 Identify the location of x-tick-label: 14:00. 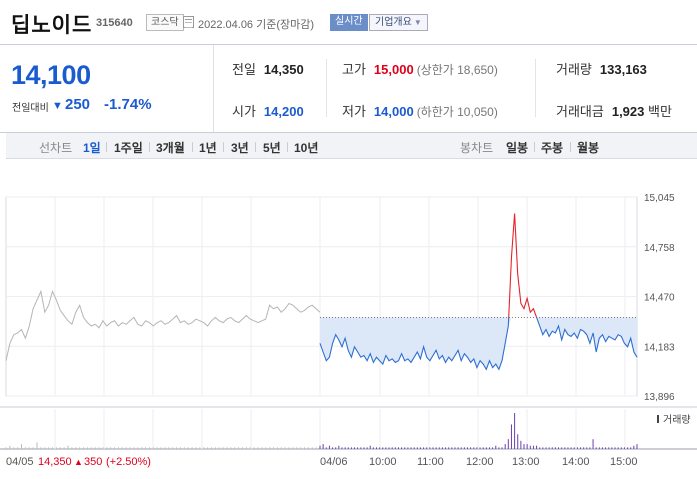
(576, 462).